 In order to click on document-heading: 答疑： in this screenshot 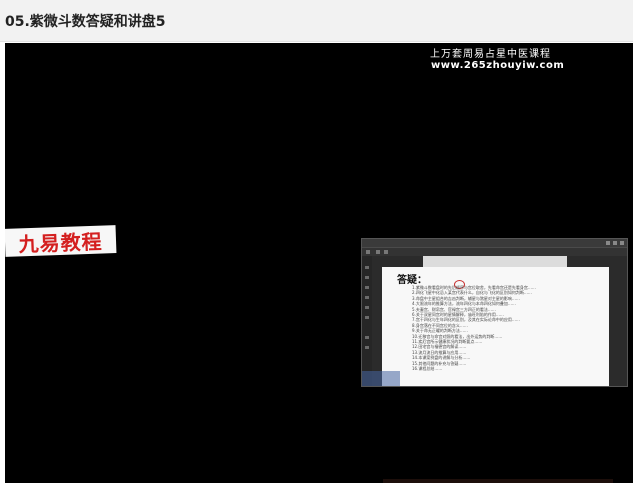, I will do `click(412, 280)`.